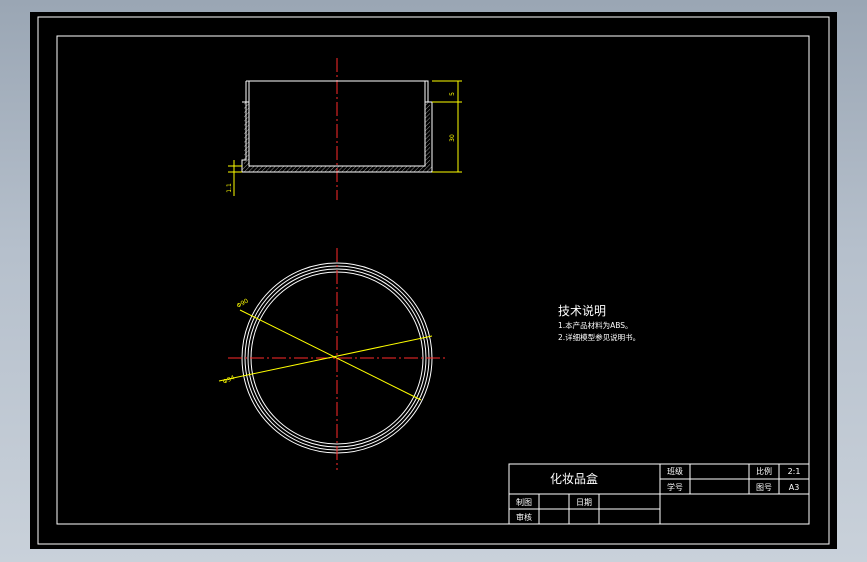 This screenshot has width=867, height=562. Describe the element at coordinates (595, 325) in the screenshot. I see `tech-note-1: 1.本产品材料为ABS。` at that location.